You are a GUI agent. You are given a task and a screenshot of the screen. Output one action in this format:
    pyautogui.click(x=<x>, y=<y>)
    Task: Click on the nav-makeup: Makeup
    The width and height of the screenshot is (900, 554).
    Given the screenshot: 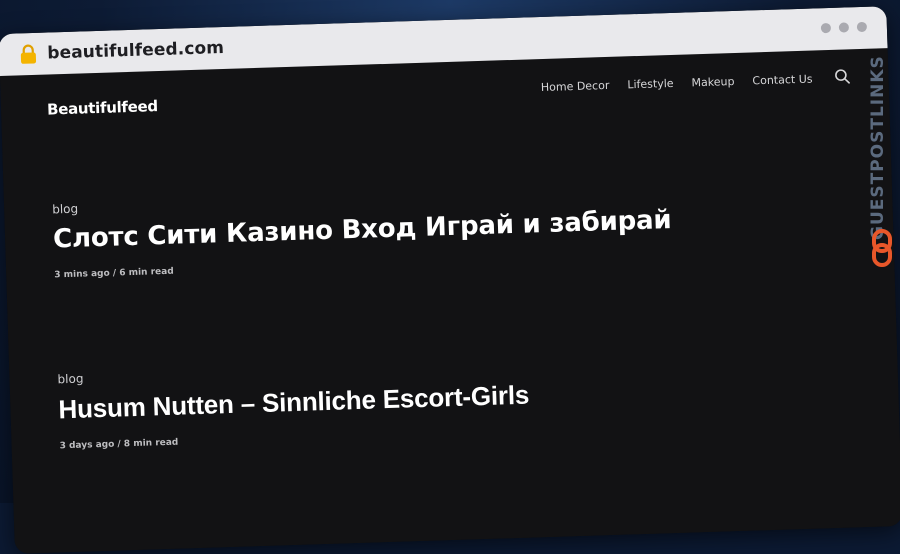 What is the action you would take?
    pyautogui.click(x=712, y=82)
    